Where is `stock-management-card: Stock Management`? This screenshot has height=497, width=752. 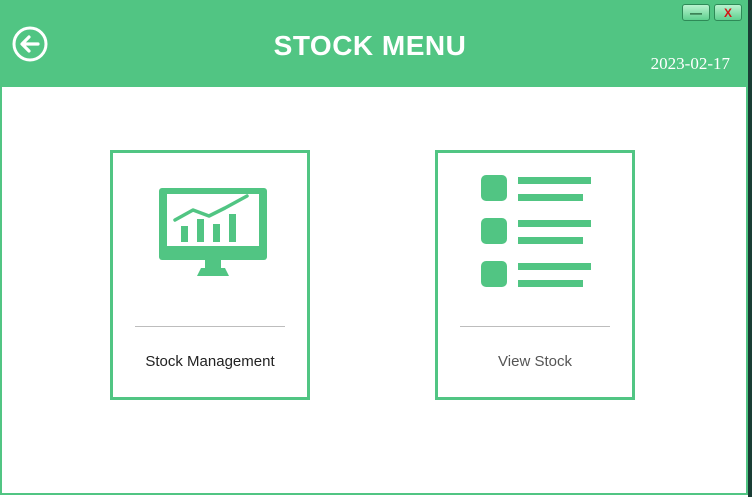 stock-management-card: Stock Management is located at coordinates (210, 275).